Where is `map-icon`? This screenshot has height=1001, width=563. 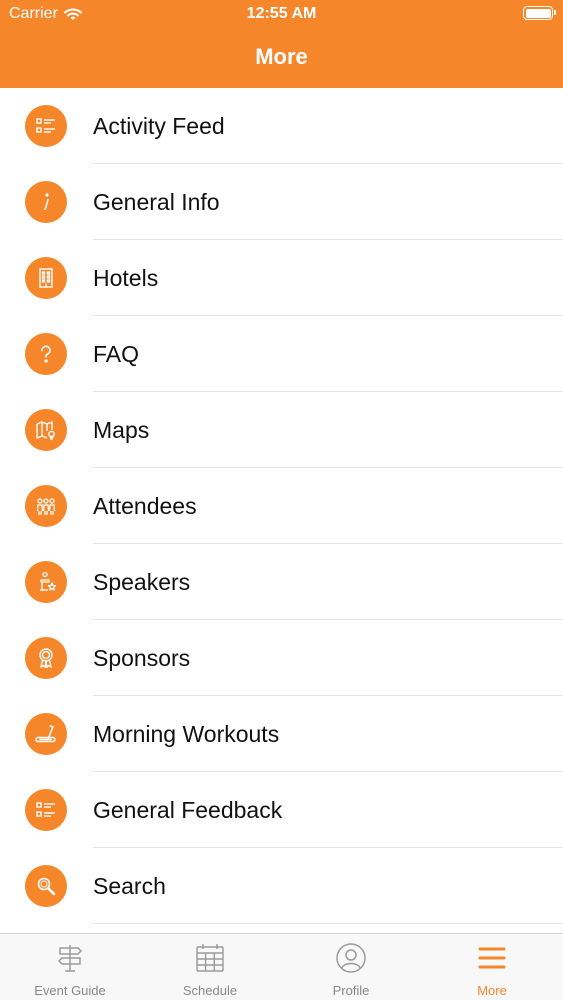
map-icon is located at coordinates (46, 430).